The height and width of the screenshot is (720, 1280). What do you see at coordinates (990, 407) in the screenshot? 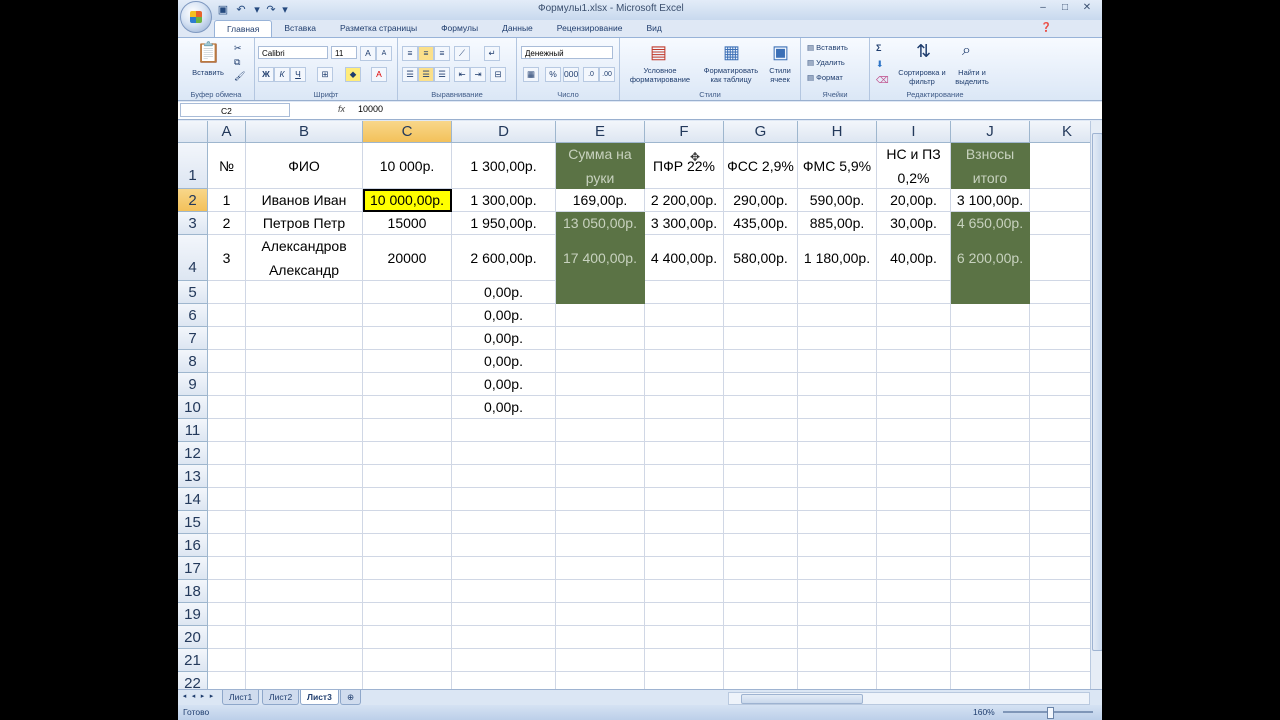
I see `cell-J10` at bounding box center [990, 407].